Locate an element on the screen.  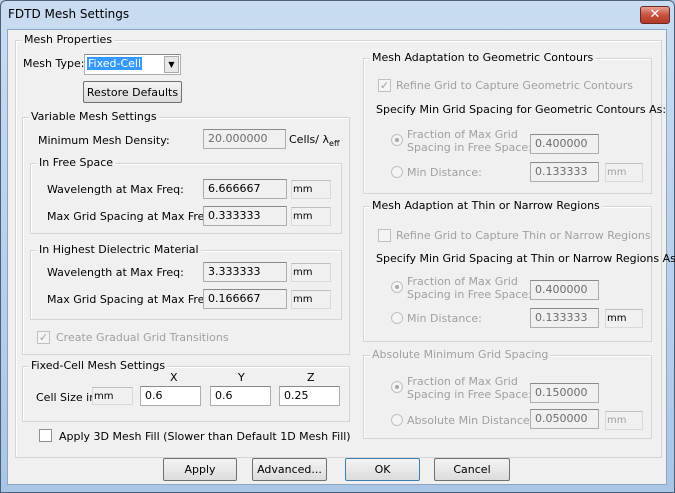
group-label: In Highest Dielectric Material is located at coordinates (119, 249).